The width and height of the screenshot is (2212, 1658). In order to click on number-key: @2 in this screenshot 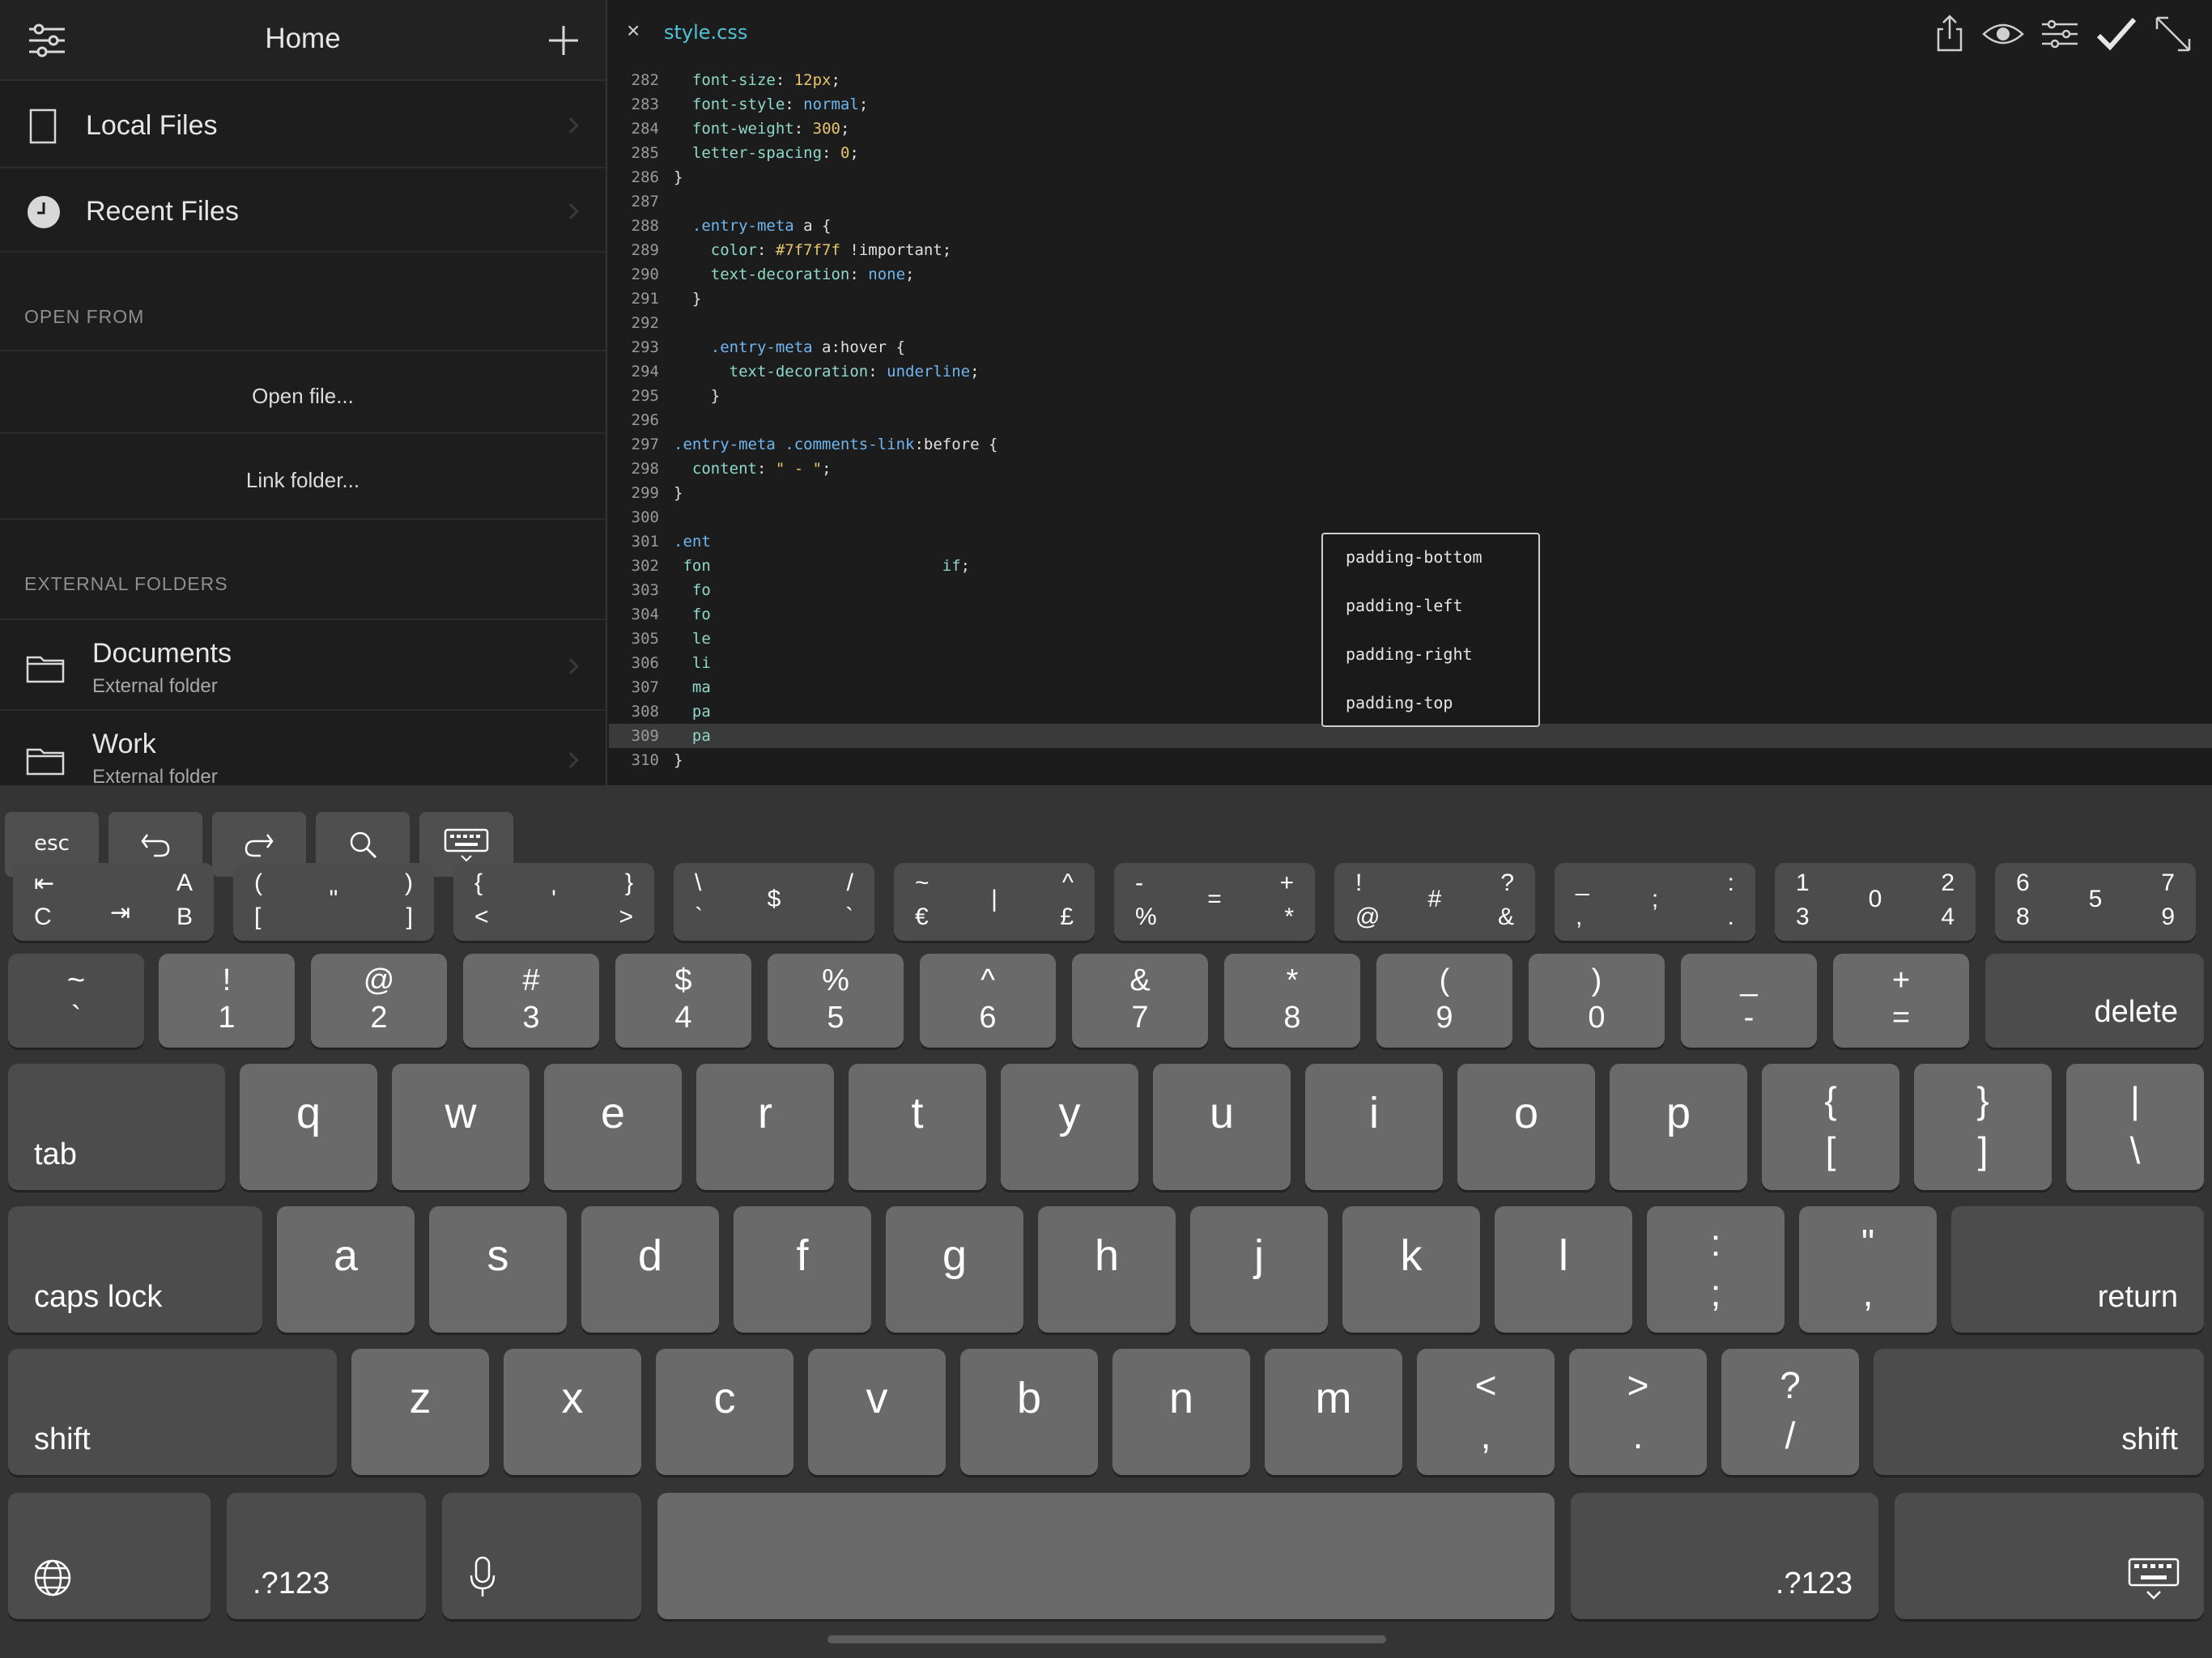, I will do `click(379, 1001)`.